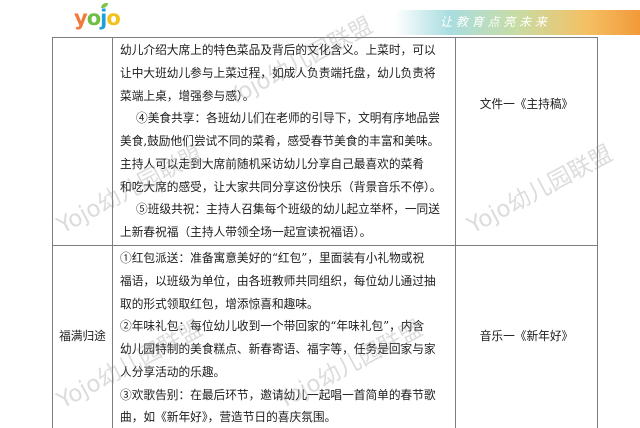 This screenshot has height=428, width=640. I want to click on content-line: 幼儿介绍大席上的特色菜品及背后的文化含义。上菜时，可以, so click(278, 50).